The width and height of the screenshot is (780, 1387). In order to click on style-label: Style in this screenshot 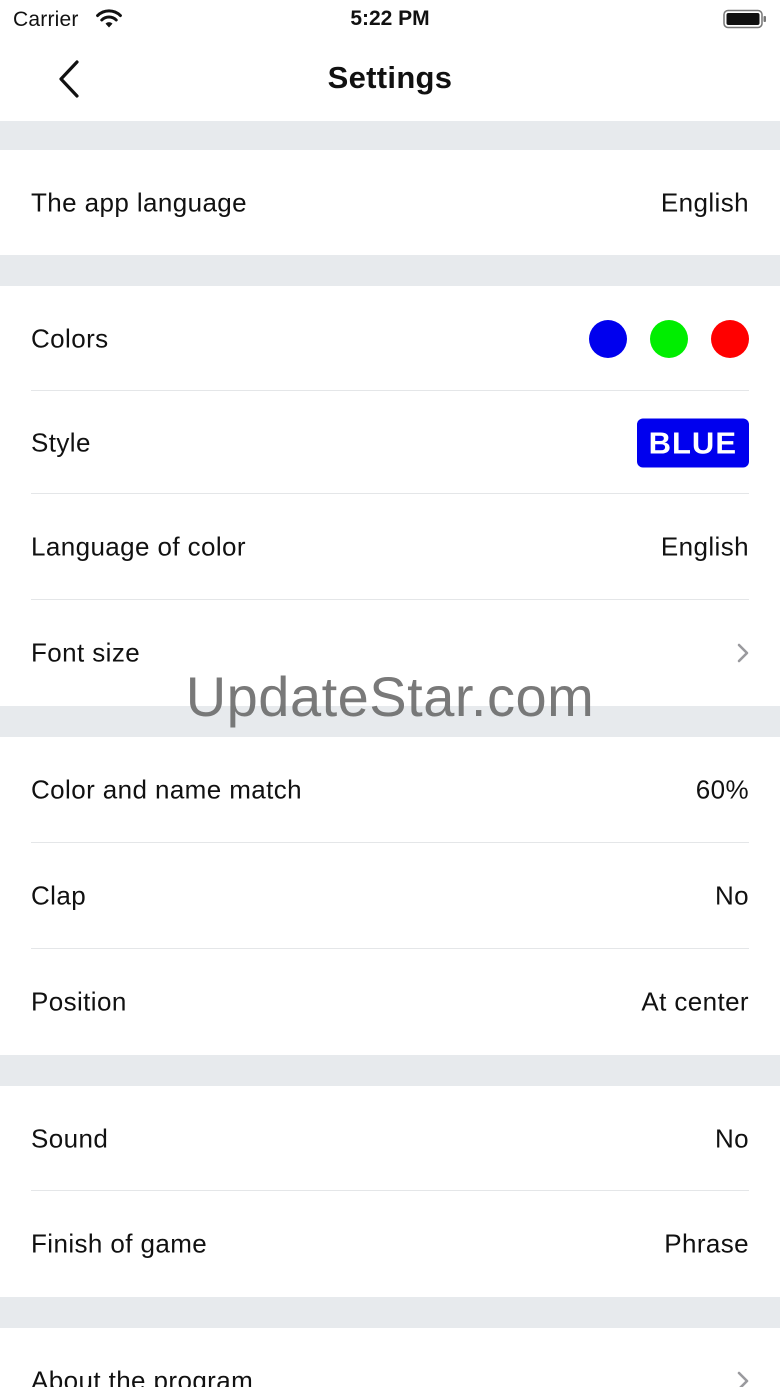, I will do `click(61, 442)`.